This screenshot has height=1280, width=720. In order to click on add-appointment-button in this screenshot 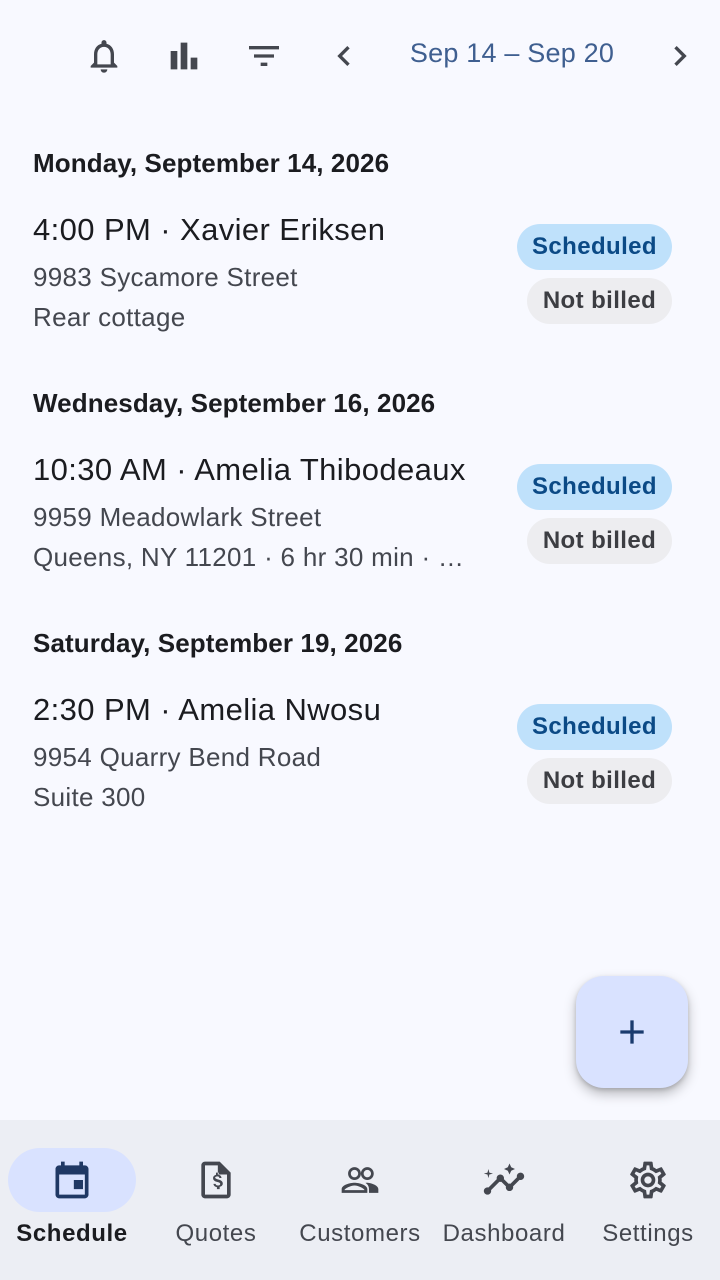, I will do `click(632, 1032)`.